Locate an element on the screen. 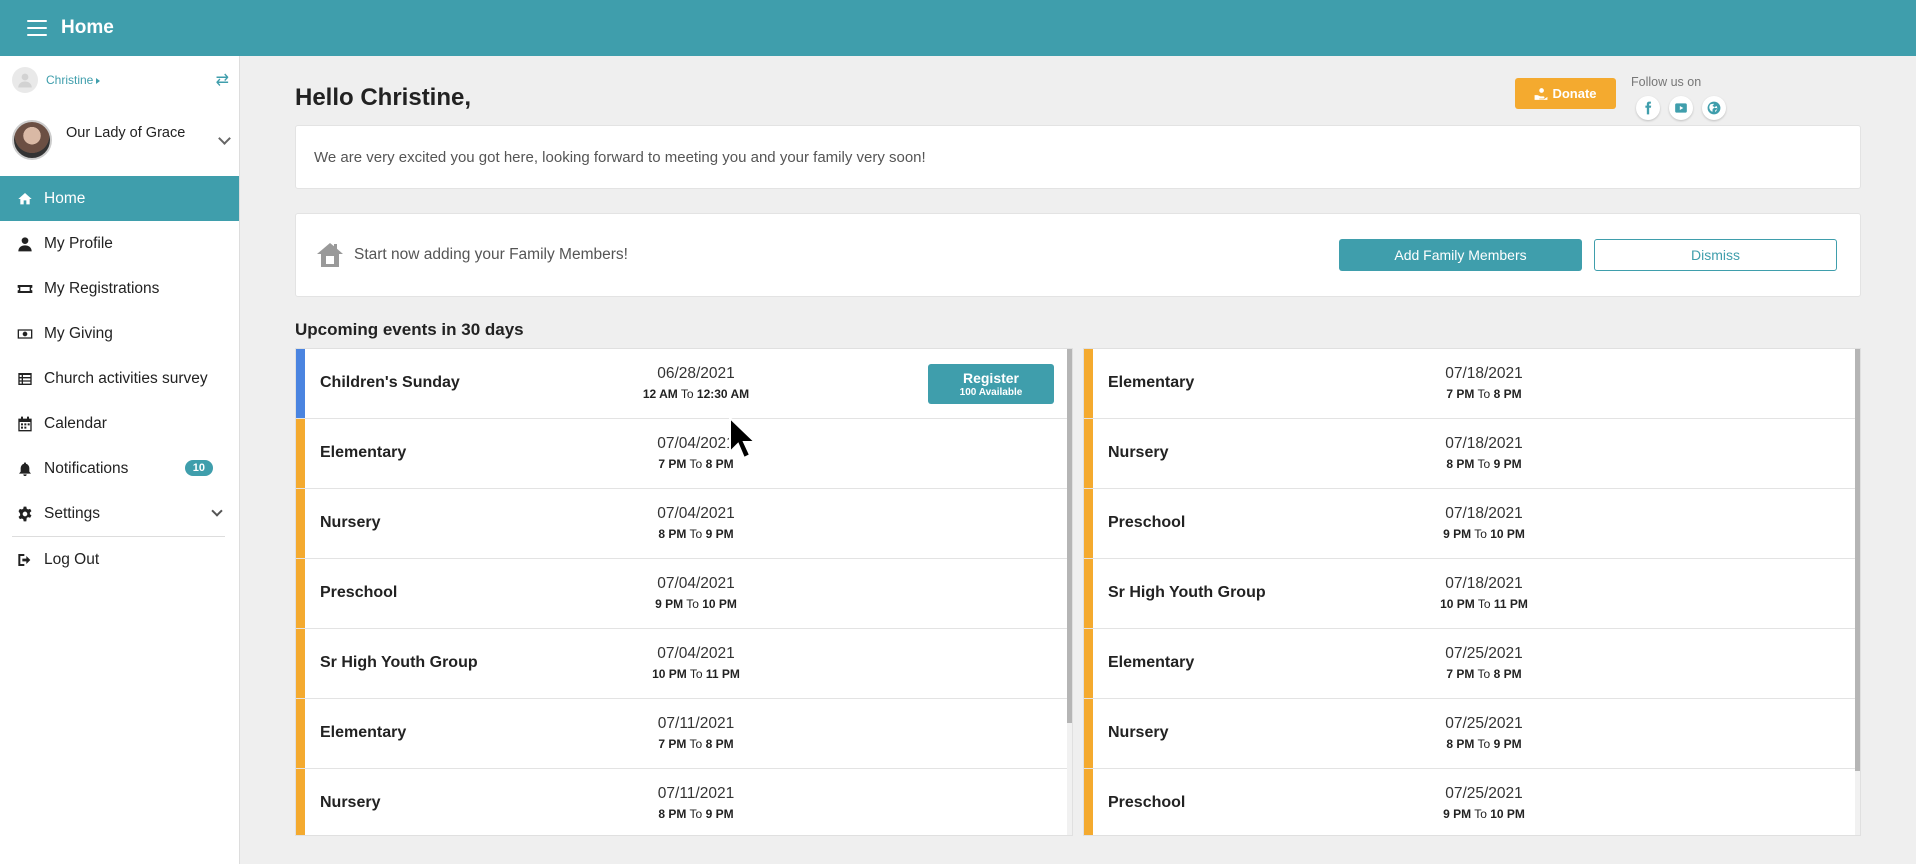  donate-button: Donate is located at coordinates (1565, 93).